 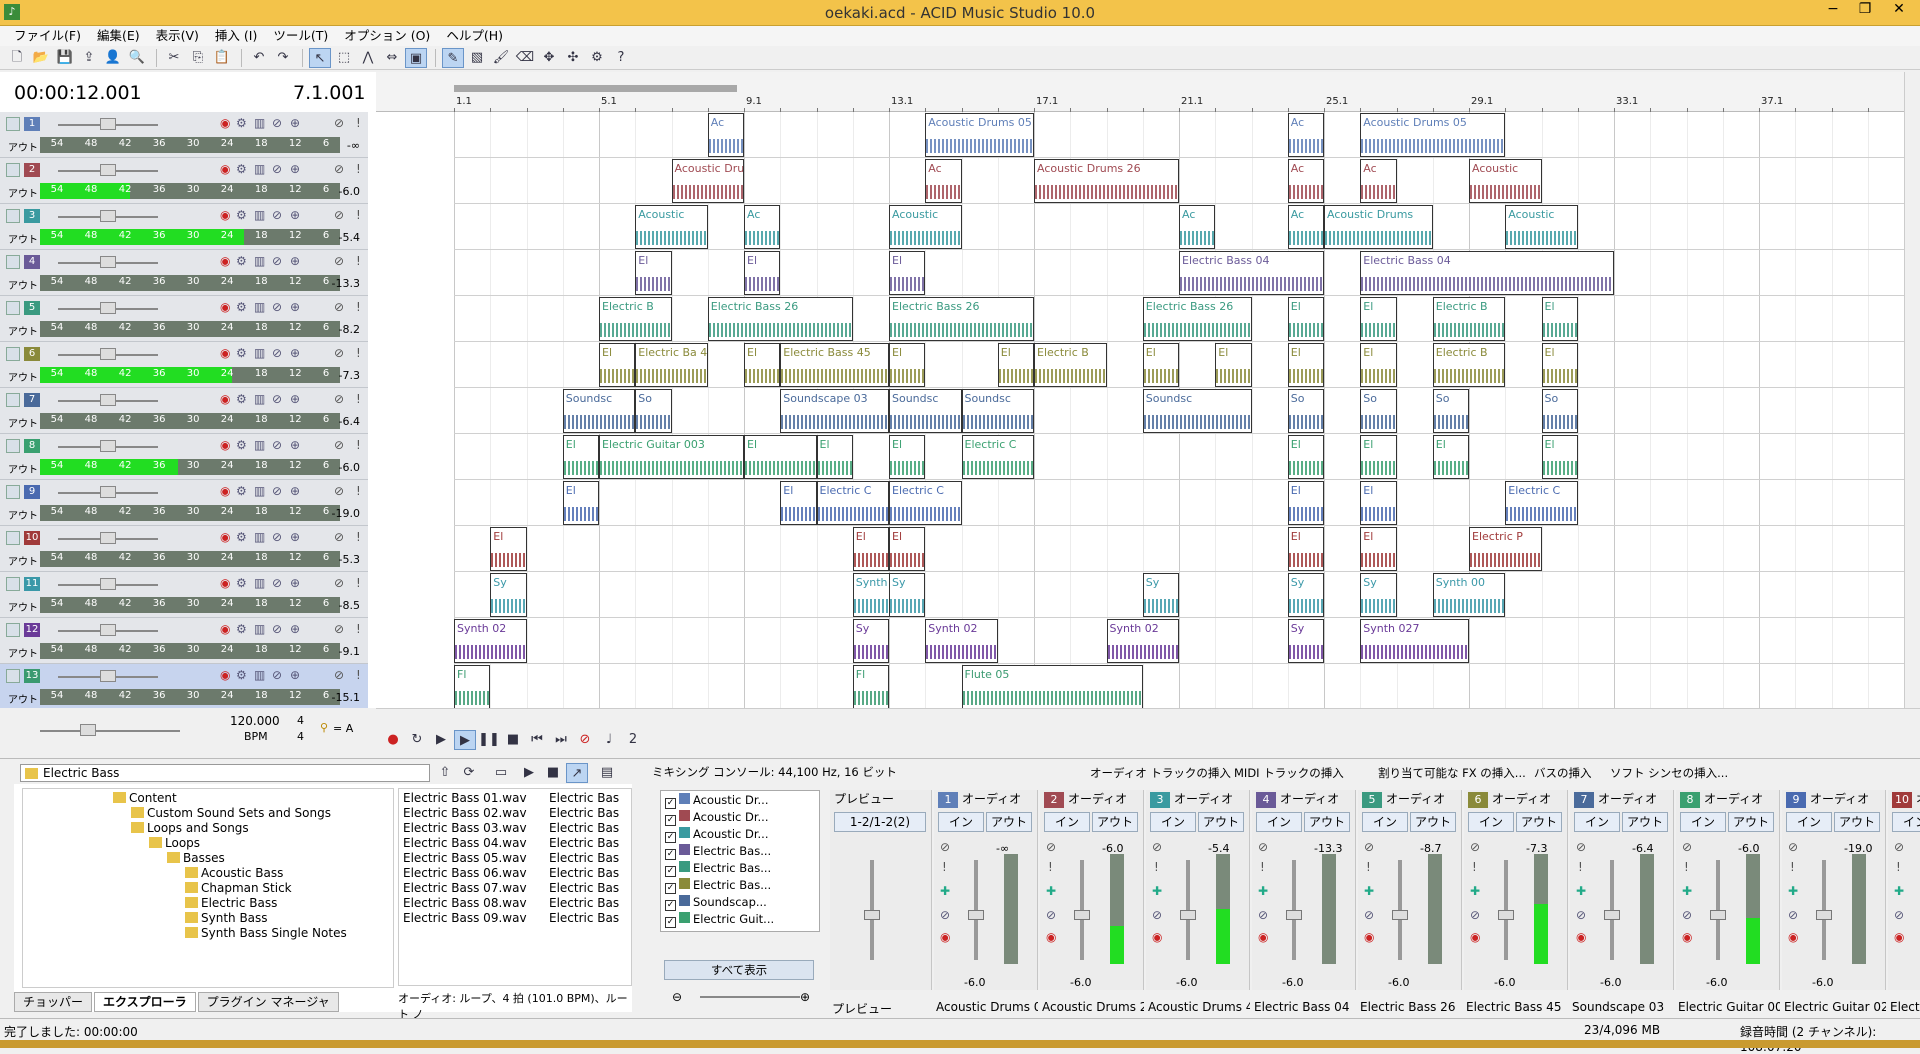 I want to click on audio-clip: Electric B, so click(x=1469, y=319).